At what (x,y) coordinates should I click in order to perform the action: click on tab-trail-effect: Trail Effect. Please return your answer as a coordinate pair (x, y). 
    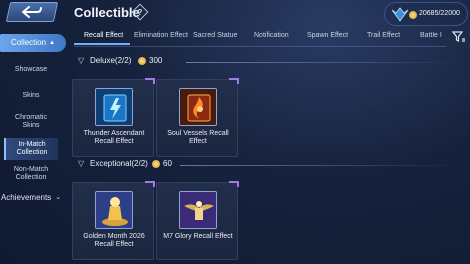
    Looking at the image, I should click on (383, 35).